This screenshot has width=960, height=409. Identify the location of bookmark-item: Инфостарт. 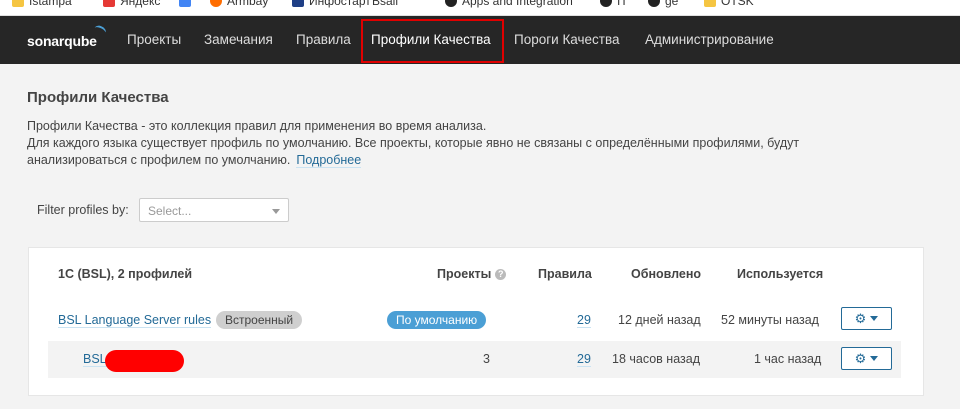
(331, 4).